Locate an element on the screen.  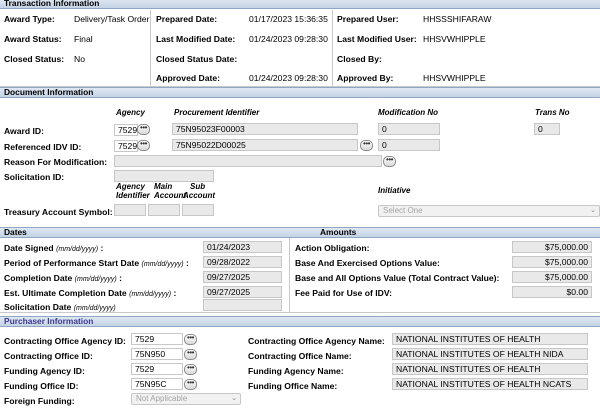
reason-lookup-button: ••• is located at coordinates (389, 161).